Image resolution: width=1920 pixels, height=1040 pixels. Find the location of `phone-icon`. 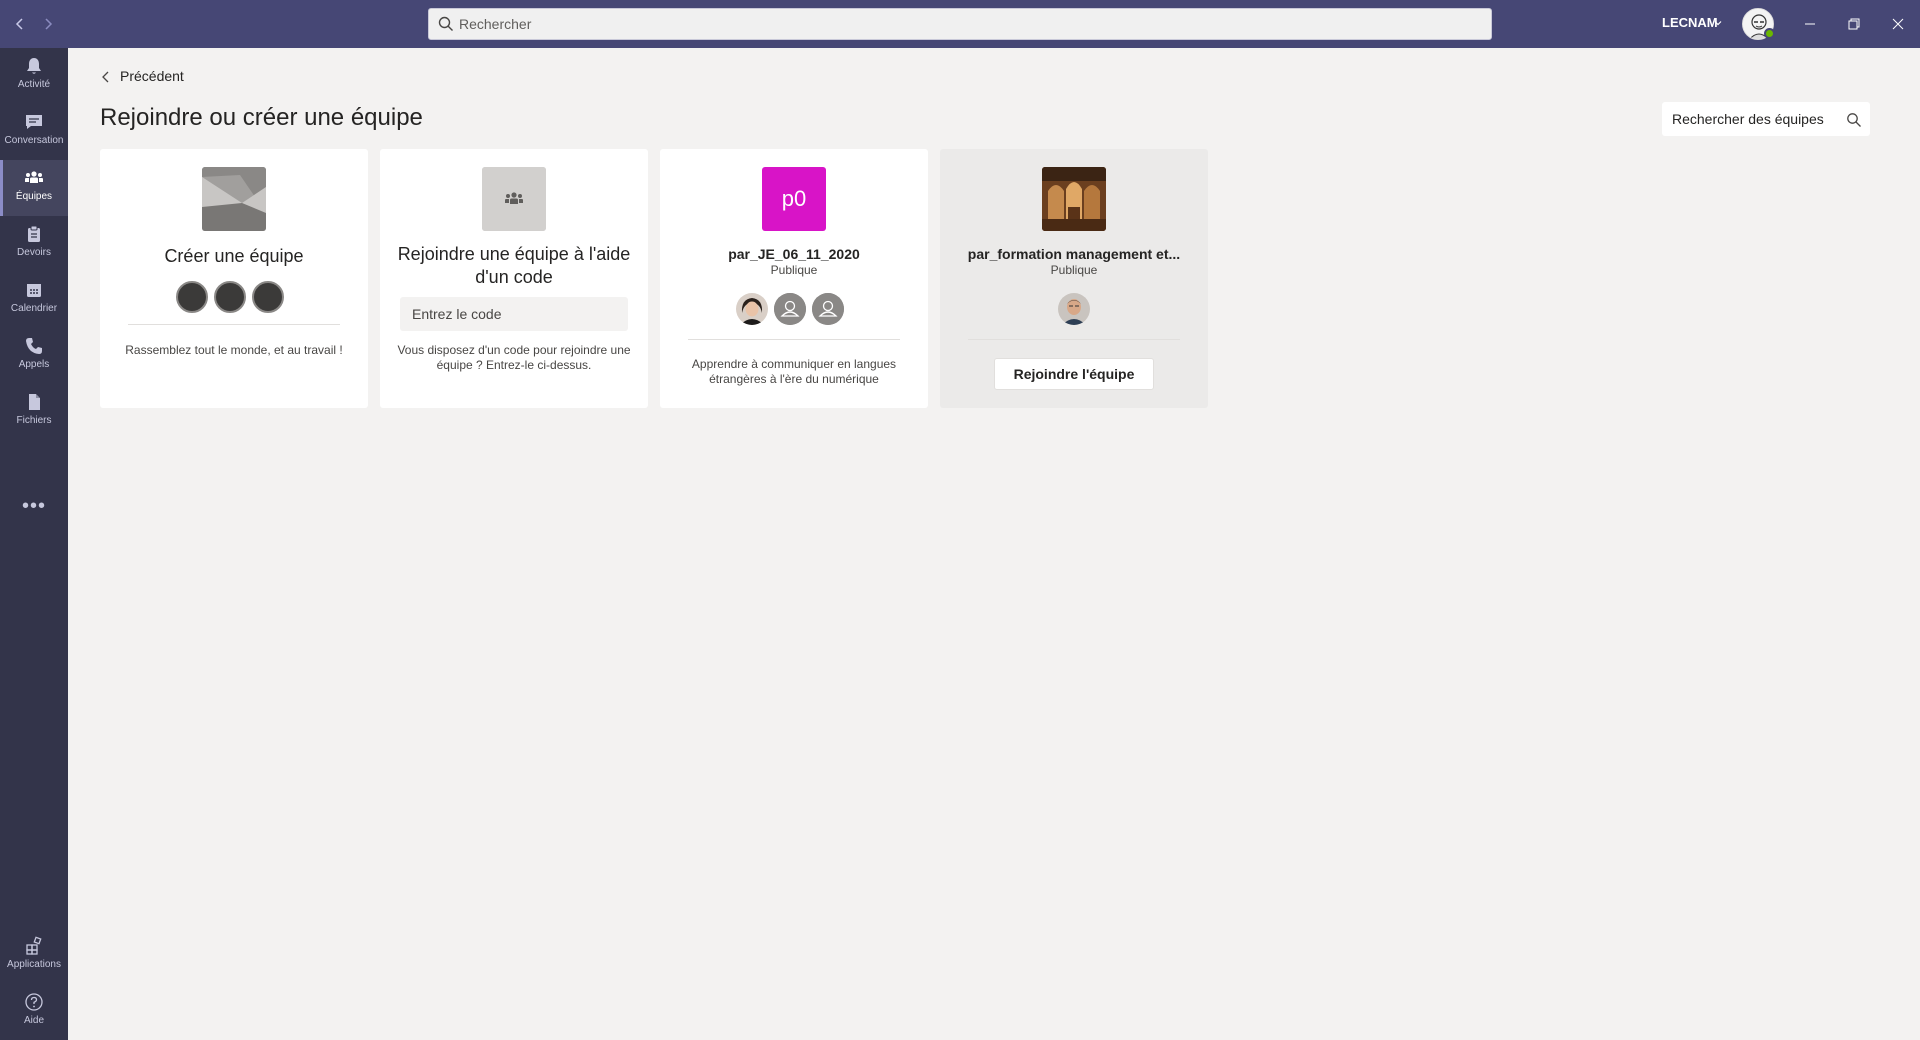

phone-icon is located at coordinates (34, 346).